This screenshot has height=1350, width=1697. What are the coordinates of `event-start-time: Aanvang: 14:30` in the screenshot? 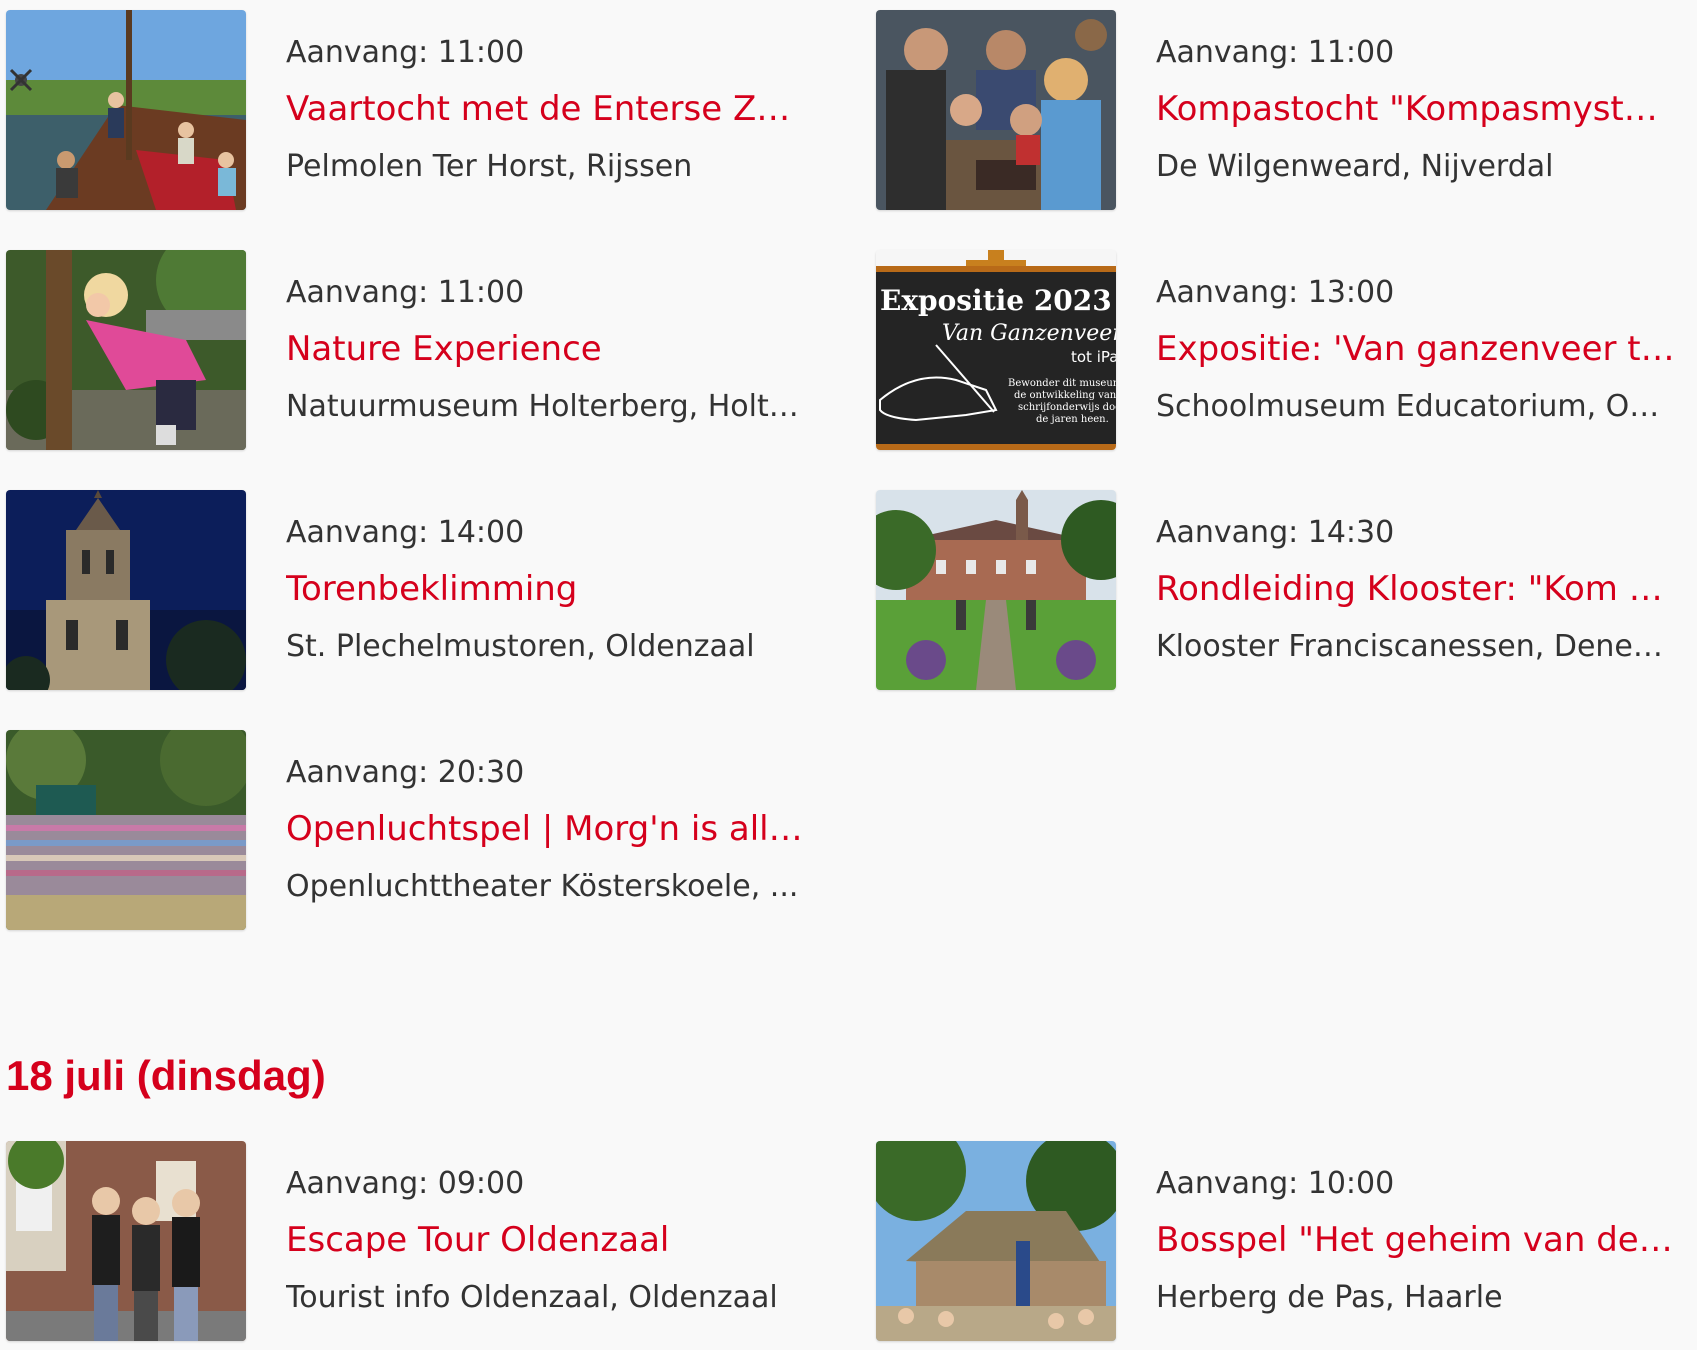 It's located at (1275, 532).